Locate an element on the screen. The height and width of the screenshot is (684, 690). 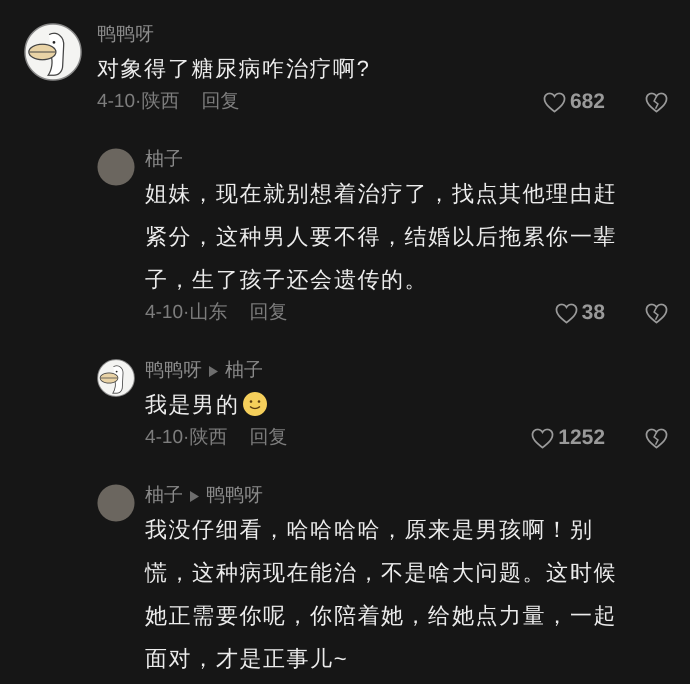
like-count: 682 is located at coordinates (587, 102).